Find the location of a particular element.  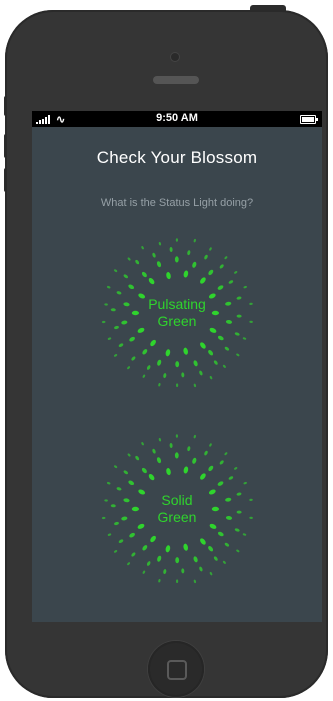

option-label: Pulsating Green is located at coordinates (177, 312).